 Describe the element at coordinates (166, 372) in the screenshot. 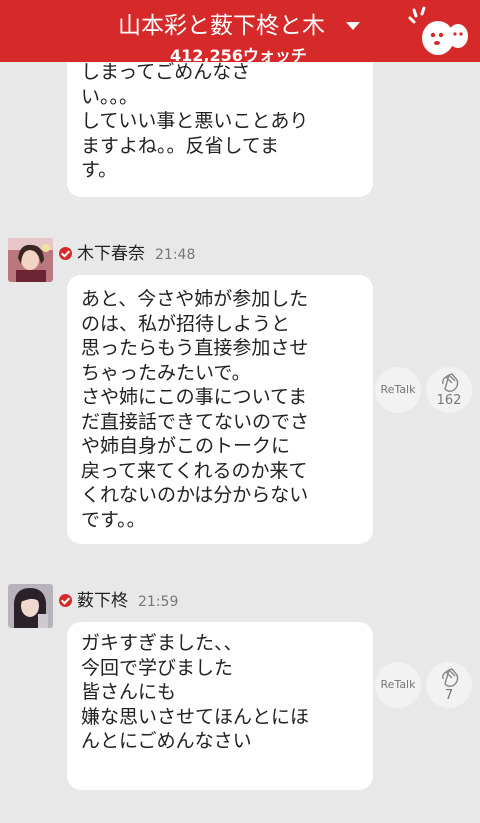

I see `message-line: ちゃったみたいで。` at that location.